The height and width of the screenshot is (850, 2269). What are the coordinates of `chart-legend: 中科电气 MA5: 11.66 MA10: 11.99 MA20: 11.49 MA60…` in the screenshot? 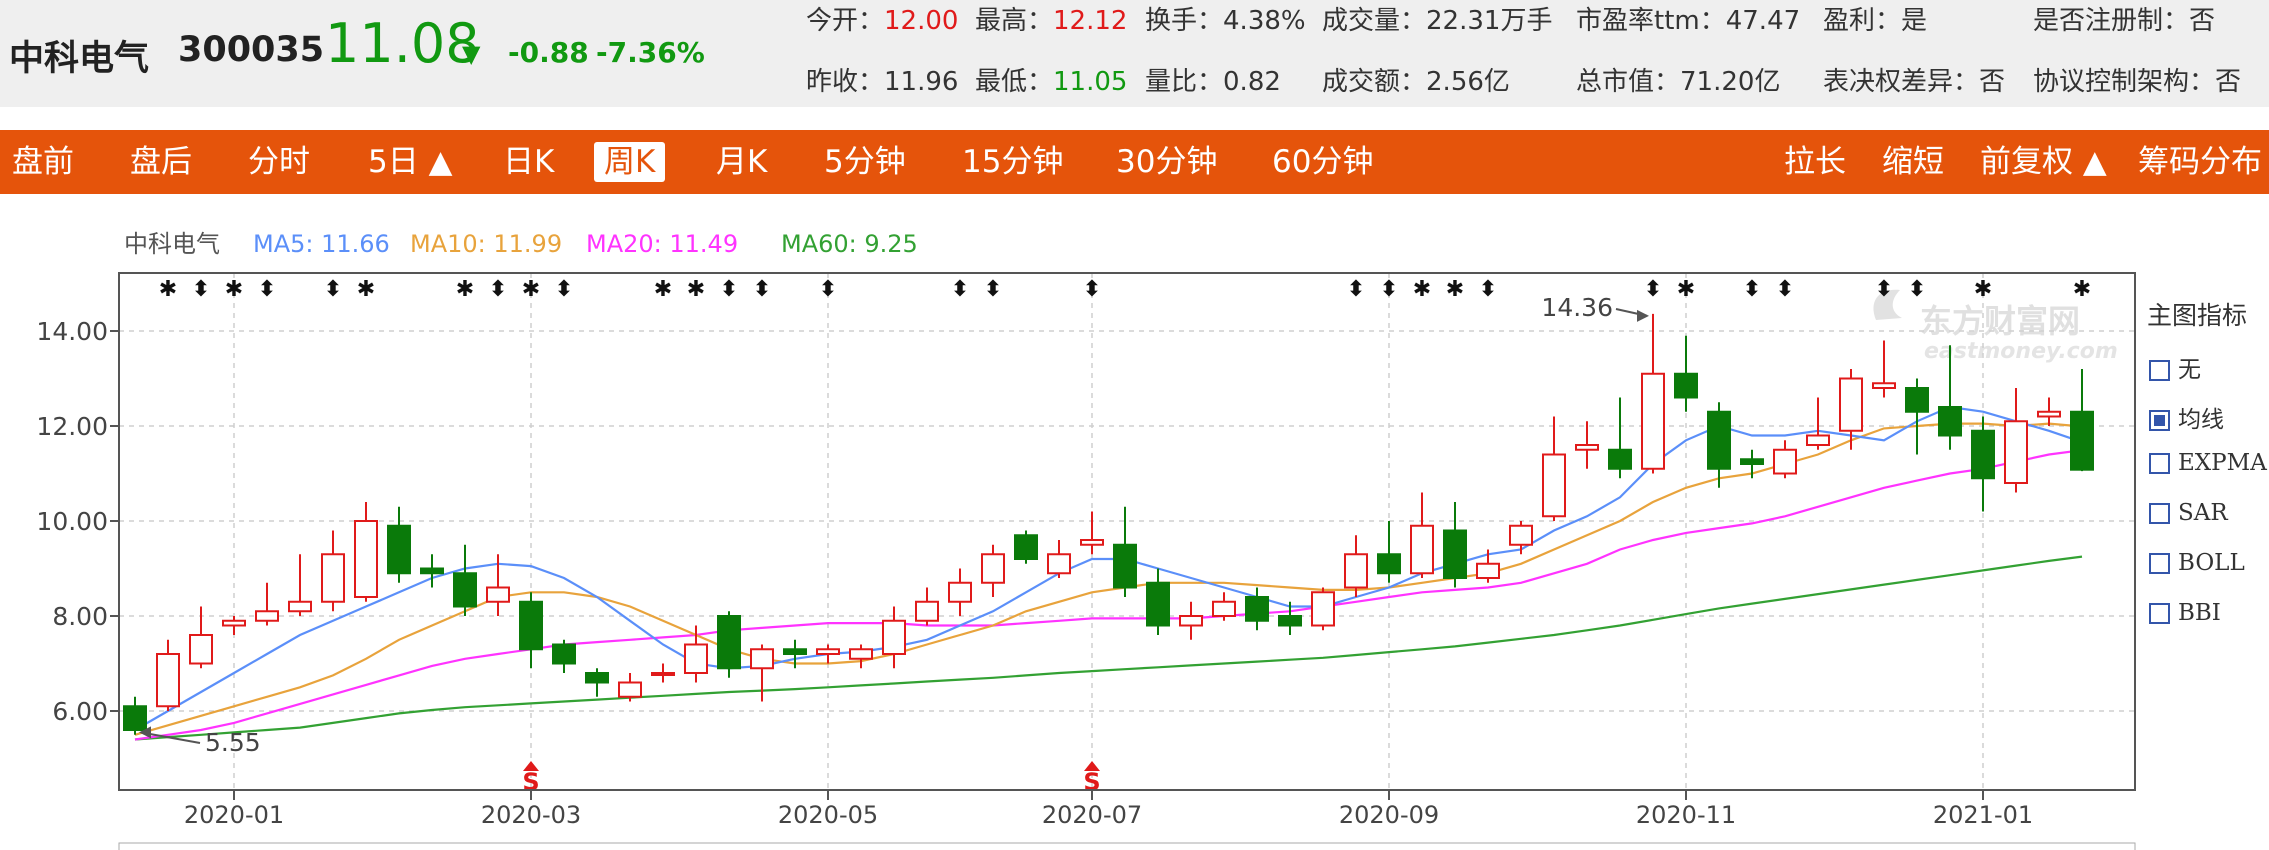 It's located at (521, 244).